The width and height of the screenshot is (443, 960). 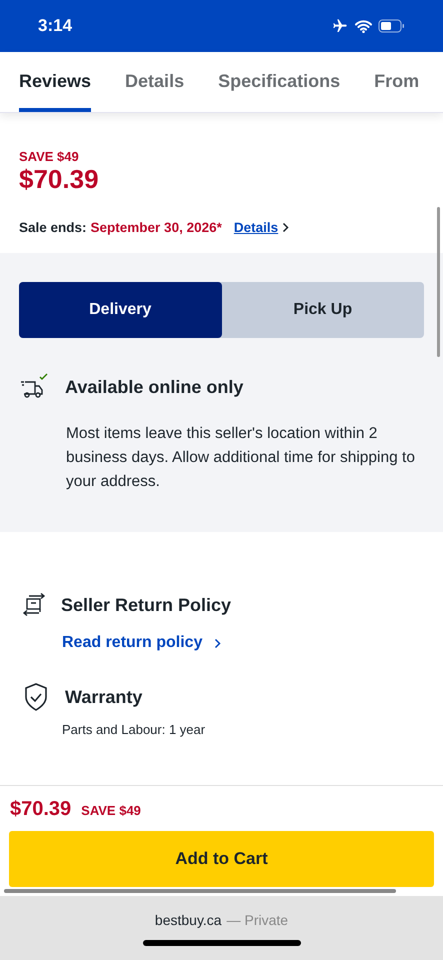 What do you see at coordinates (156, 227) in the screenshot?
I see `sale-date: September 30, 2026*` at bounding box center [156, 227].